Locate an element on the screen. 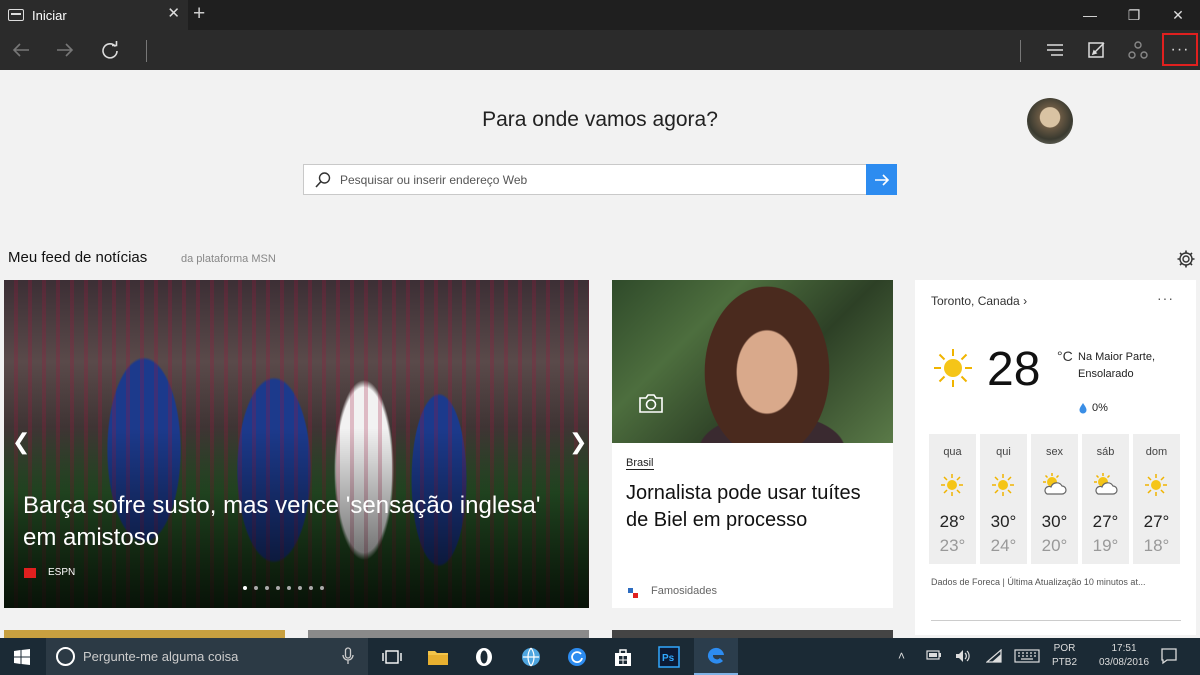 The image size is (1200, 675). weather-more-button: ··· is located at coordinates (1165, 298).